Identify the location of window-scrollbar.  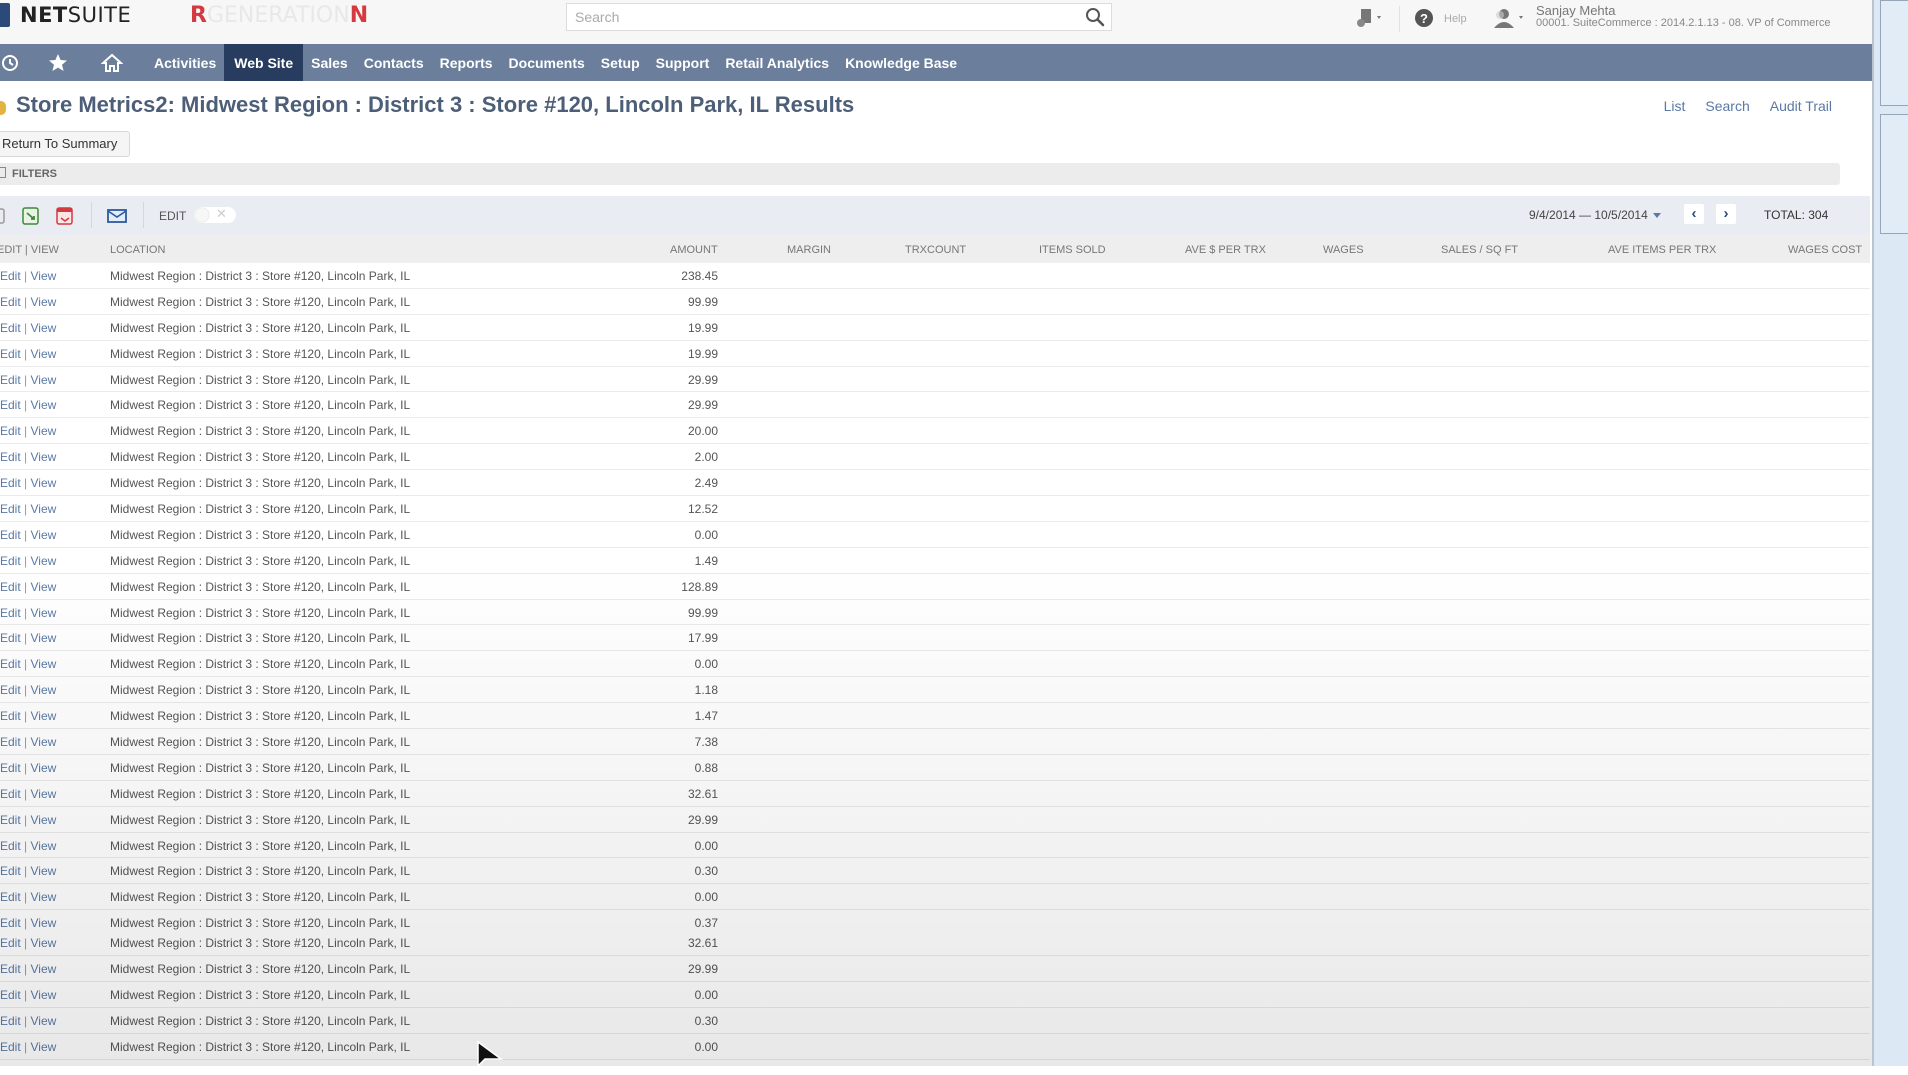
(1890, 533).